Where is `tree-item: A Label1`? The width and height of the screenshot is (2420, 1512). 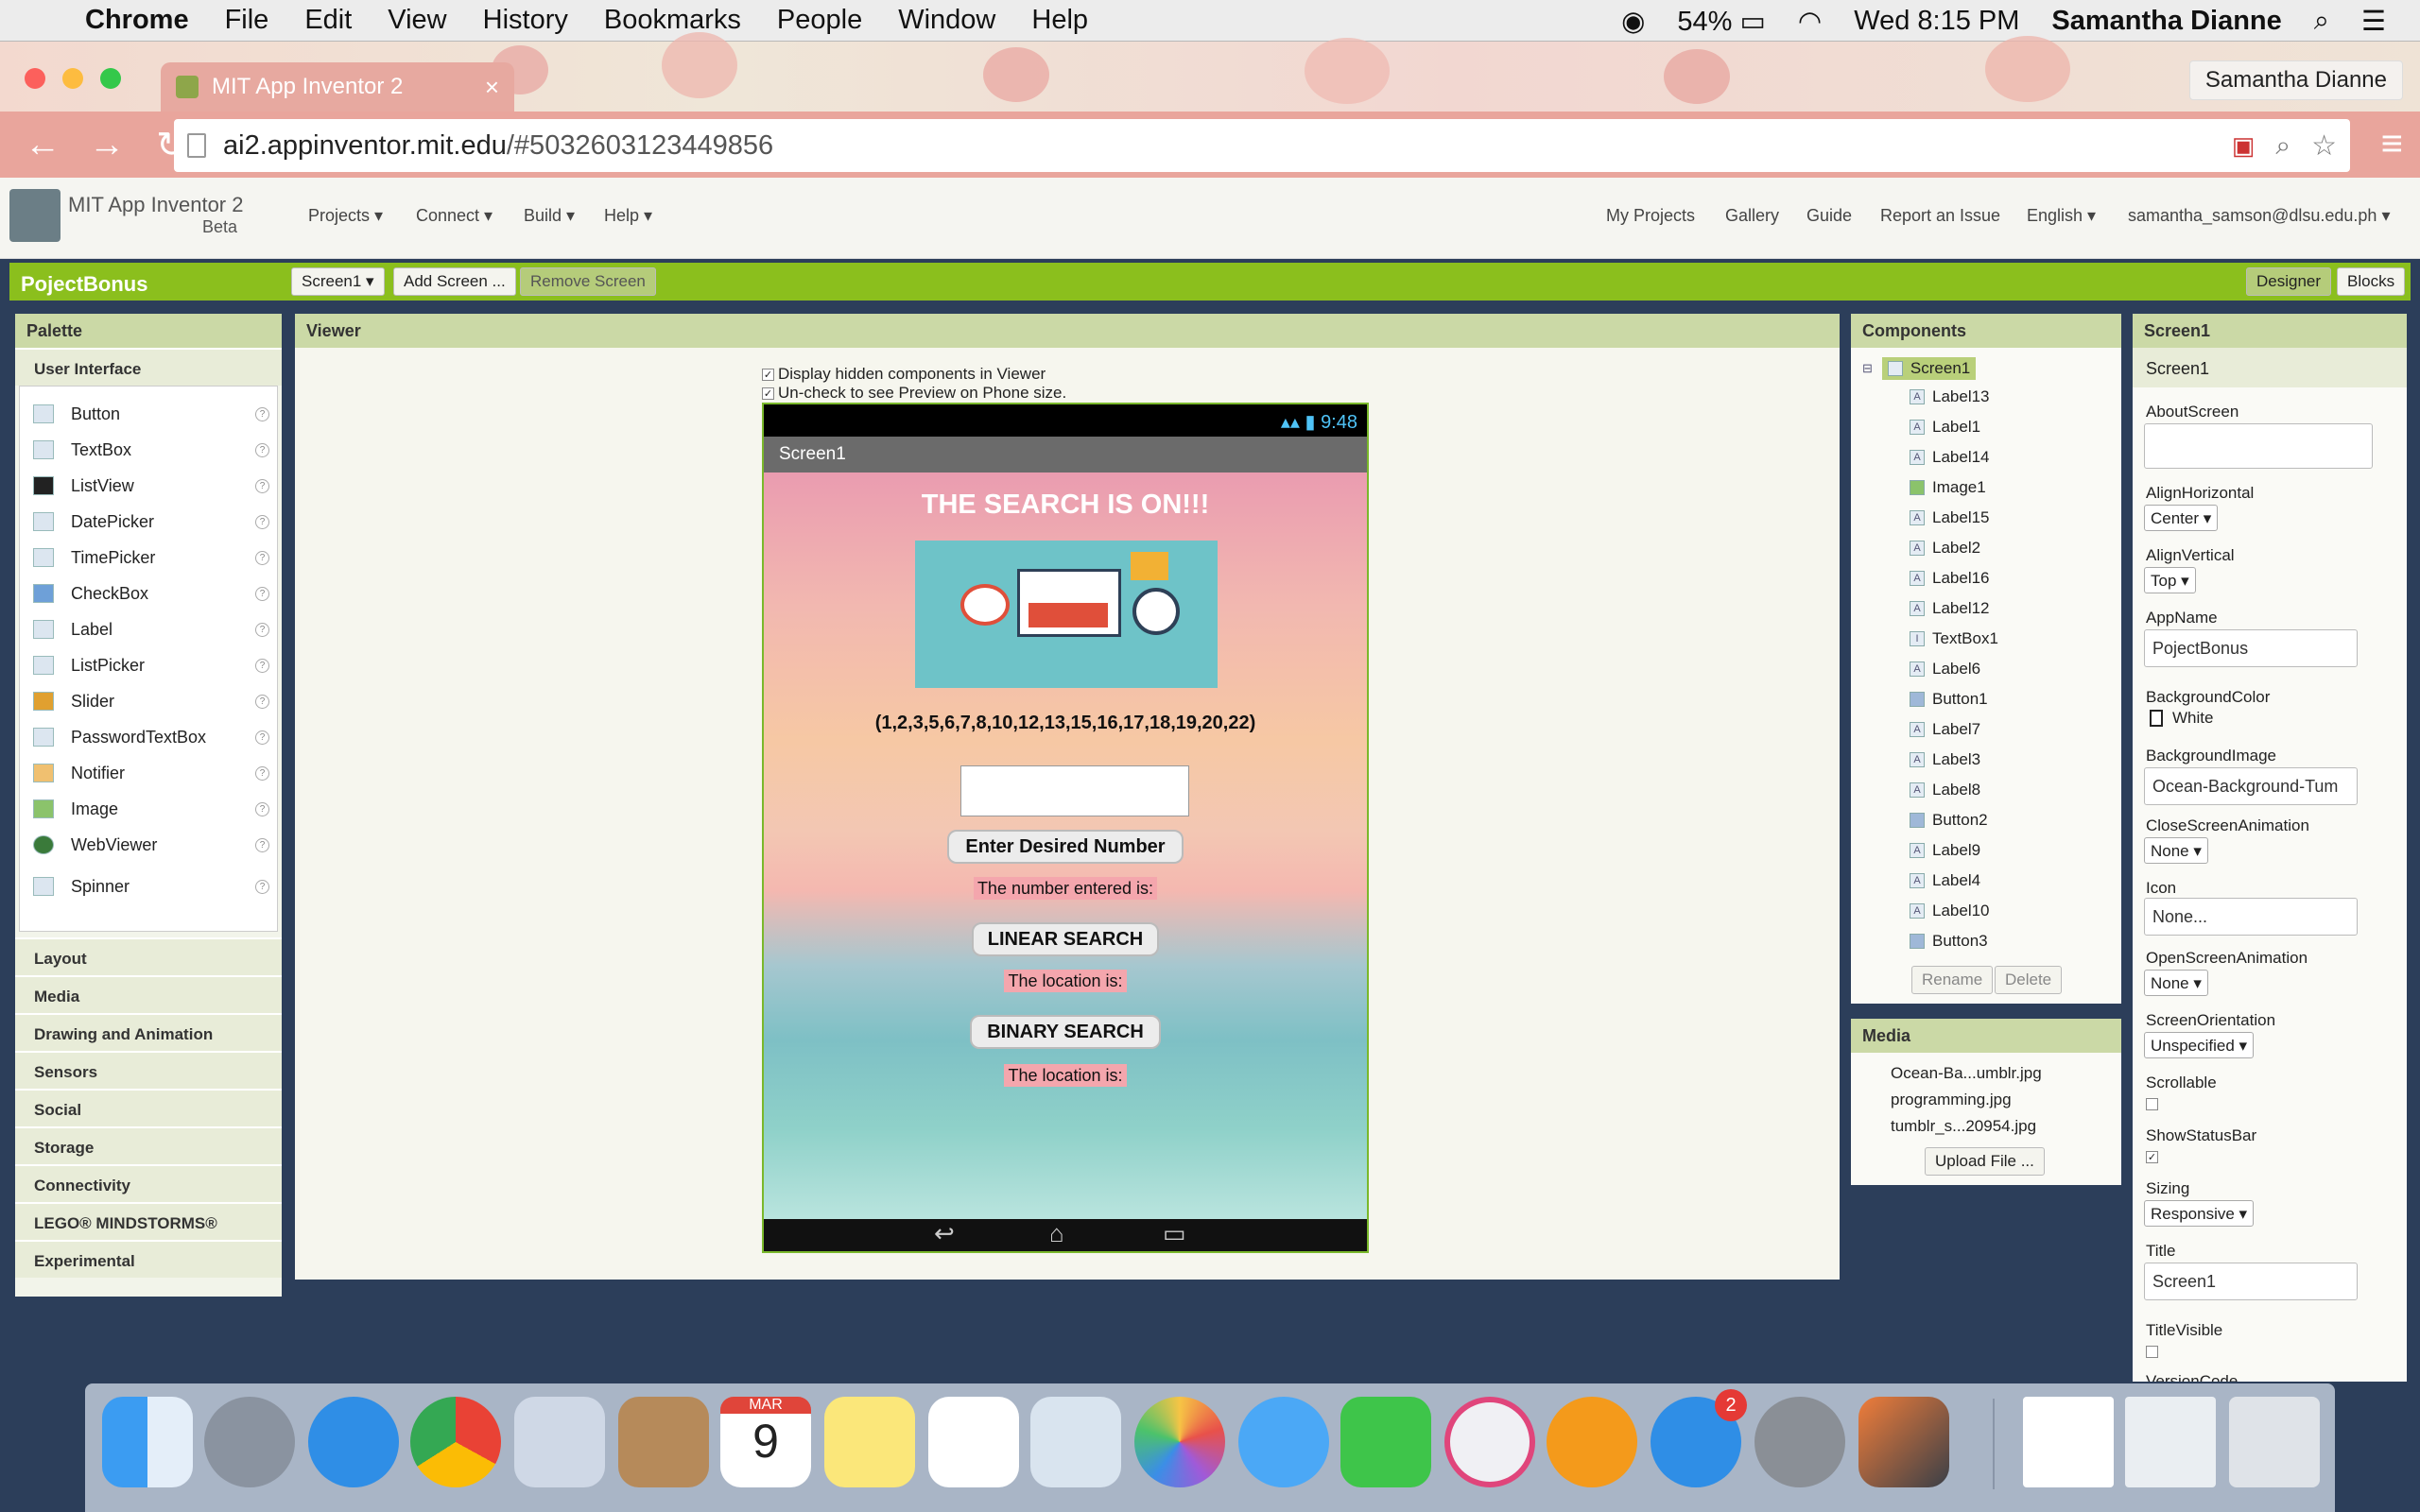 tree-item: A Label1 is located at coordinates (2015, 427).